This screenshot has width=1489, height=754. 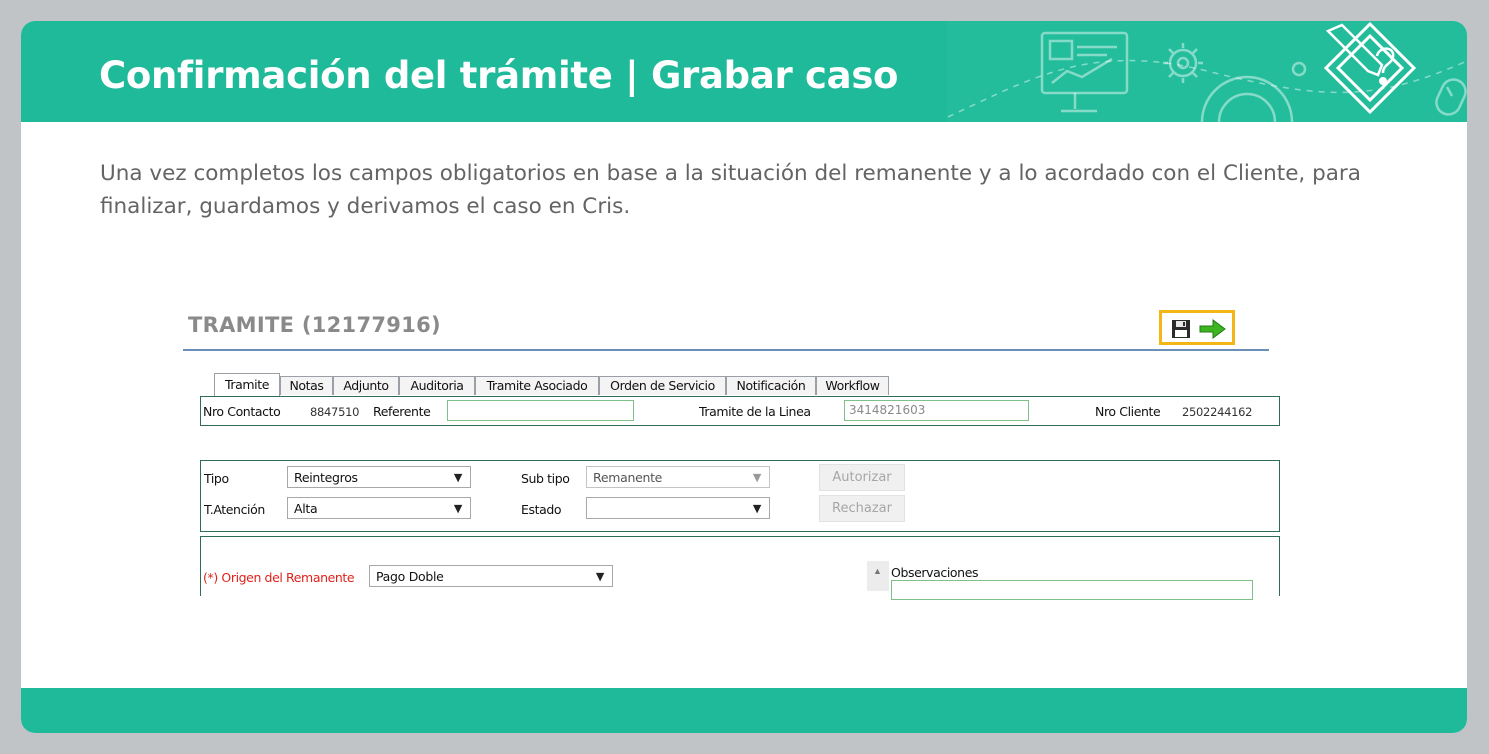 What do you see at coordinates (306, 385) in the screenshot?
I see `tab-notas: Notas` at bounding box center [306, 385].